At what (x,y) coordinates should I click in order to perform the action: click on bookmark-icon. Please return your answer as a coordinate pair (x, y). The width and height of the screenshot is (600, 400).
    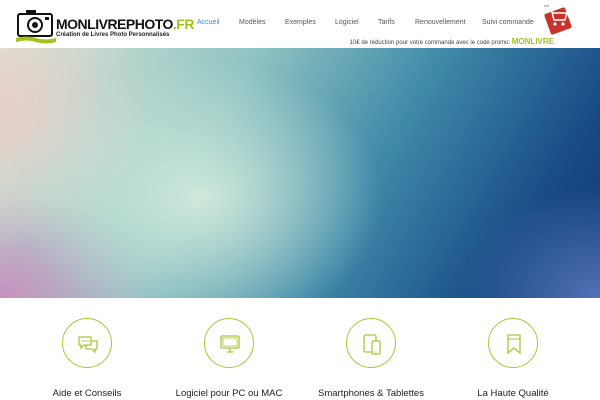
    Looking at the image, I should click on (513, 343).